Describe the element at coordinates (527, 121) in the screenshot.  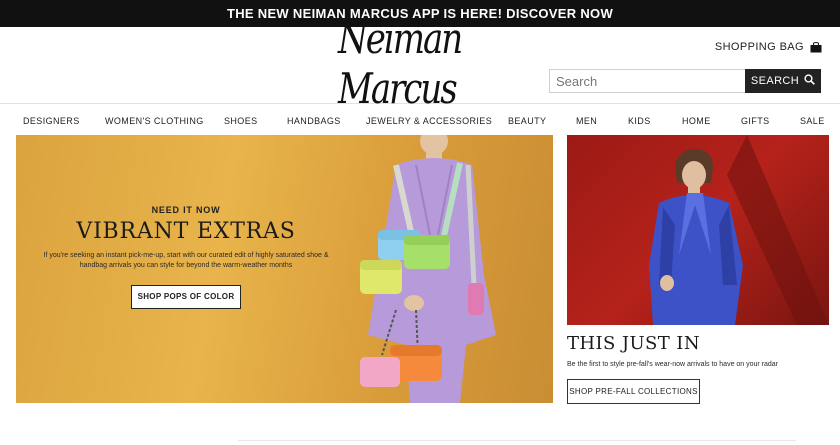
I see `nav-item-beauty: BEAUTY` at that location.